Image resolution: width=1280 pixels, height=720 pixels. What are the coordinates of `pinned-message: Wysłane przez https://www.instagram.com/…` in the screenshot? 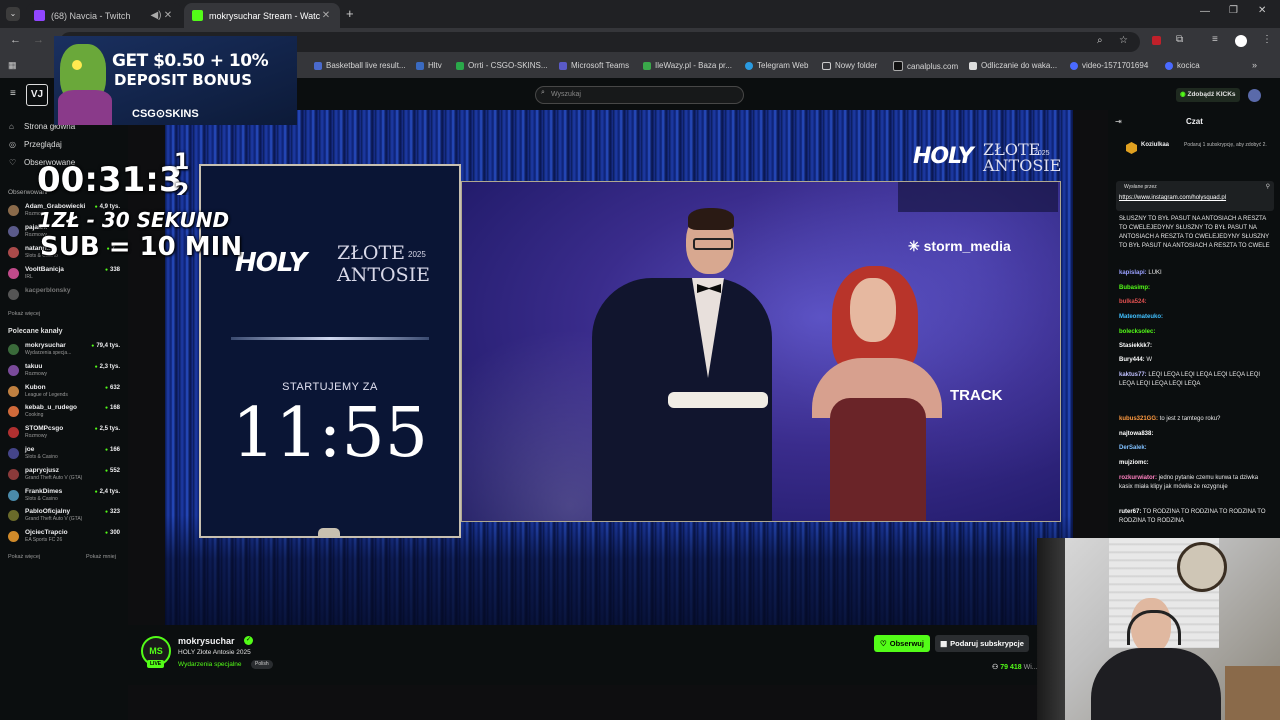 It's located at (1195, 196).